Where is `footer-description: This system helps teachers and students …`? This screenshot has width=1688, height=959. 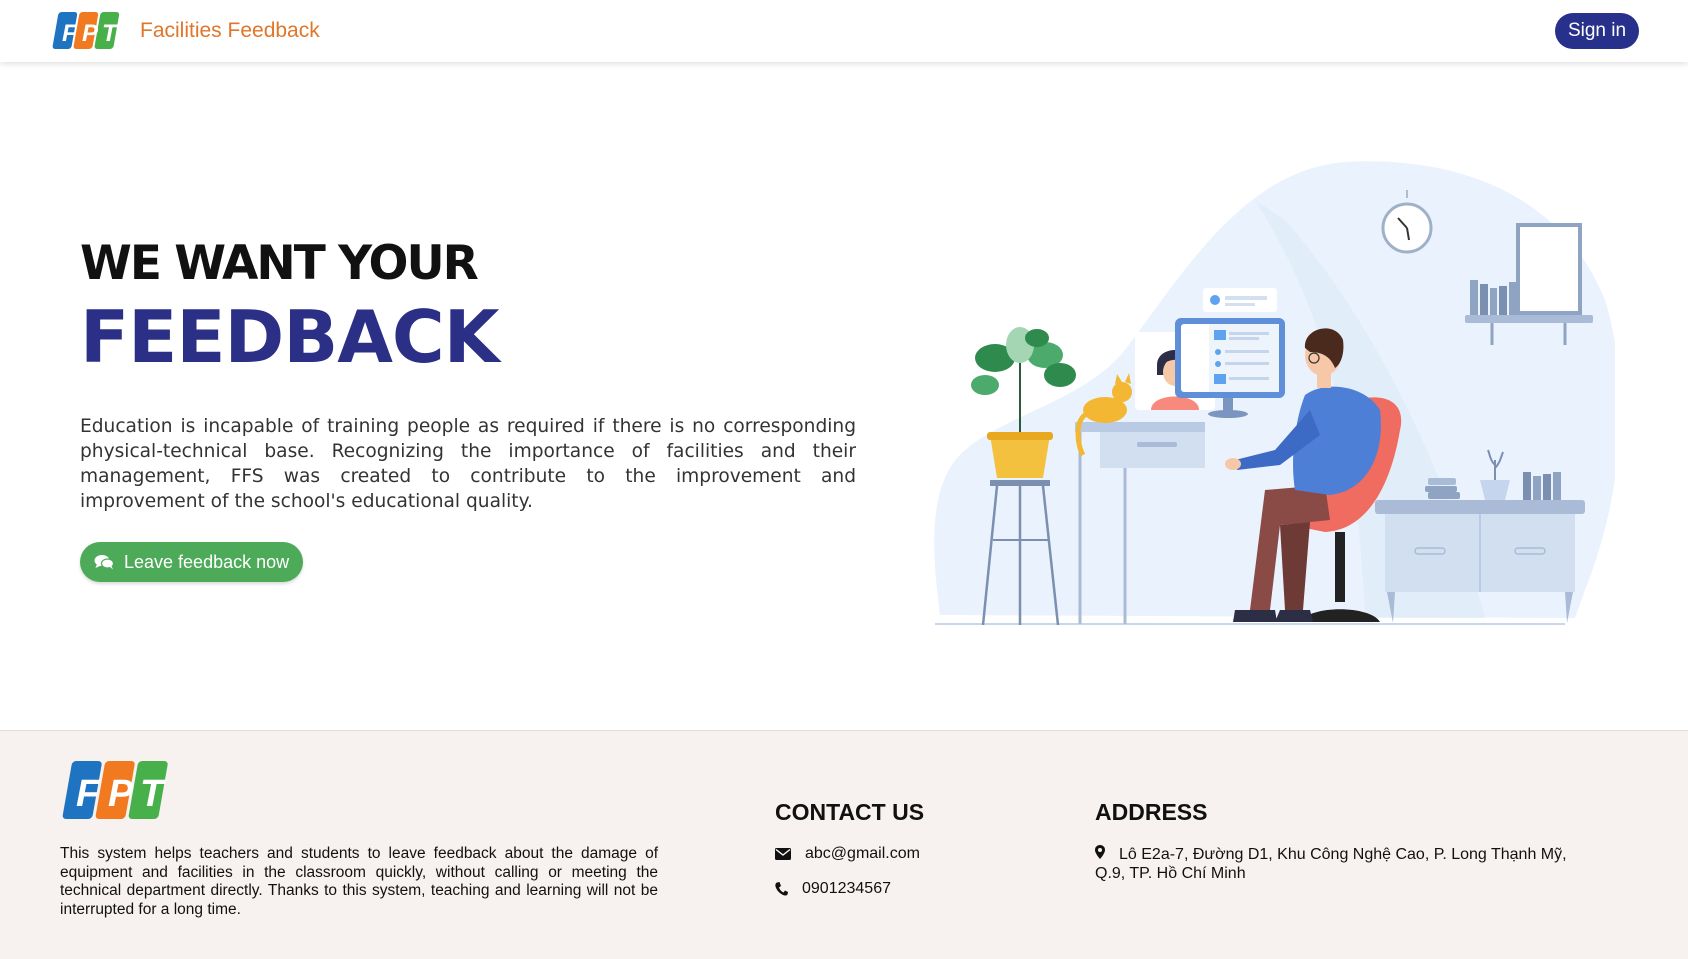 footer-description: This system helps teachers and students … is located at coordinates (359, 881).